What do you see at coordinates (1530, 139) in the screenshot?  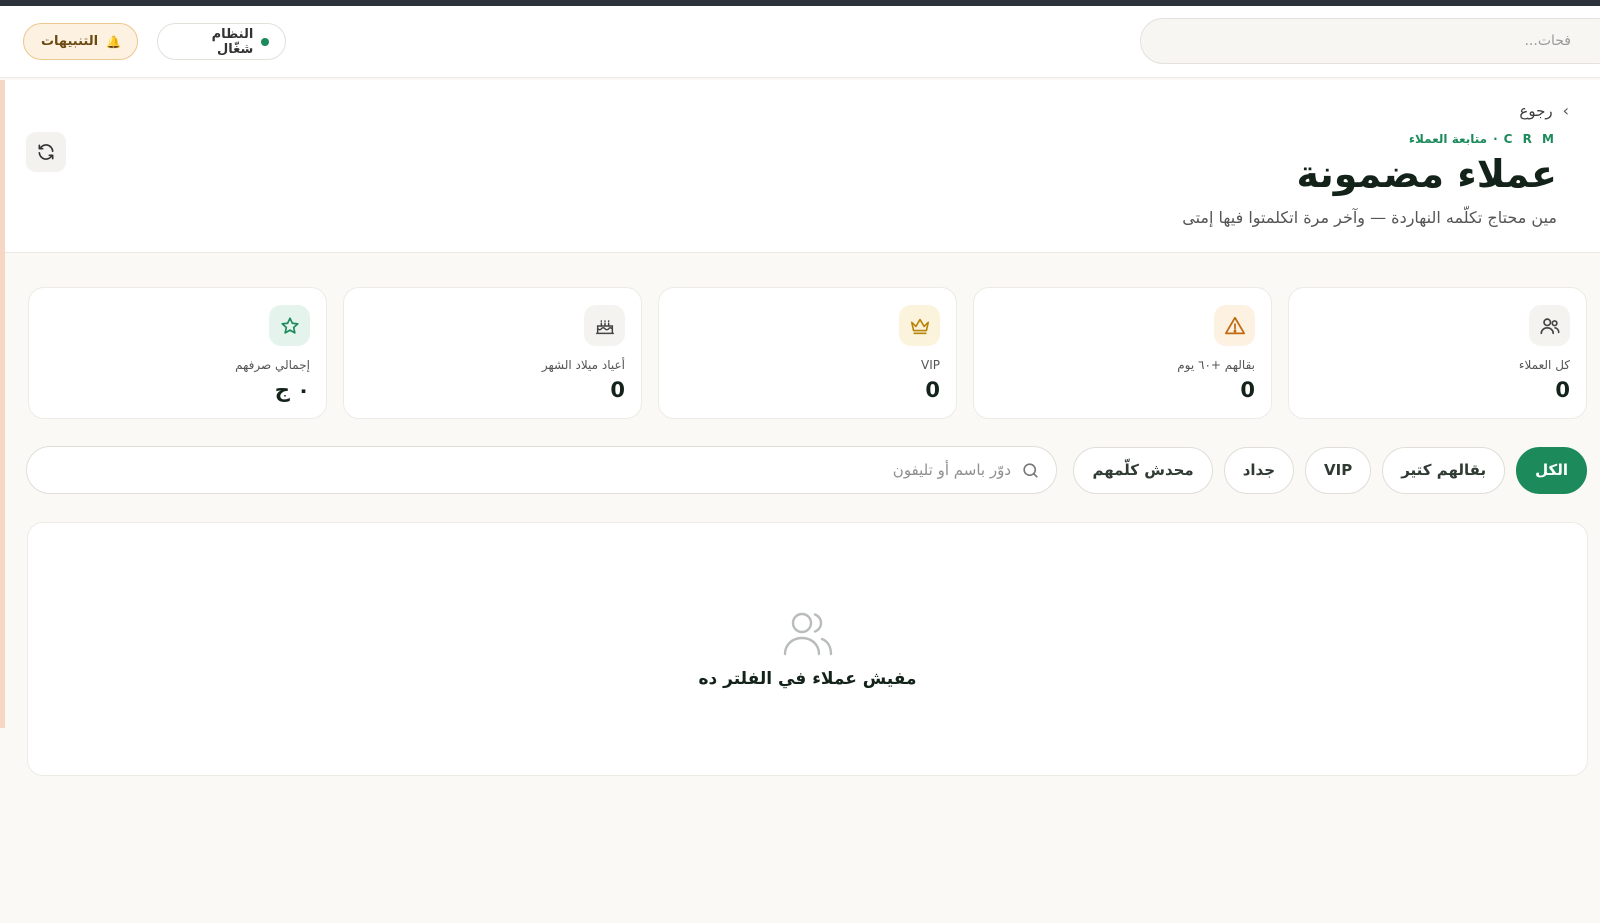 I see `breadcrumb-crm: C R M` at bounding box center [1530, 139].